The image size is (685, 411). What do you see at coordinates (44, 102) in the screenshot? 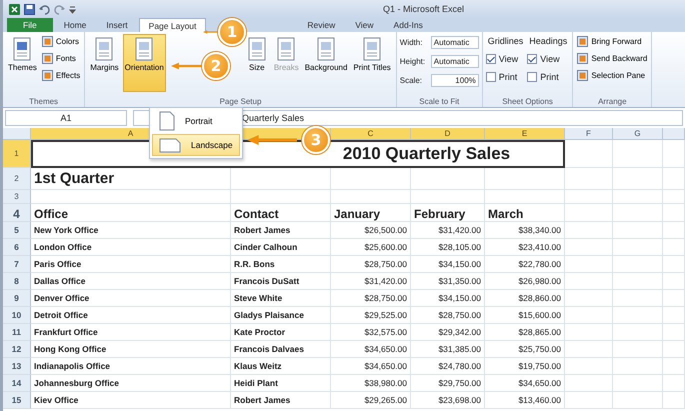
I see `group-label: Themes` at bounding box center [44, 102].